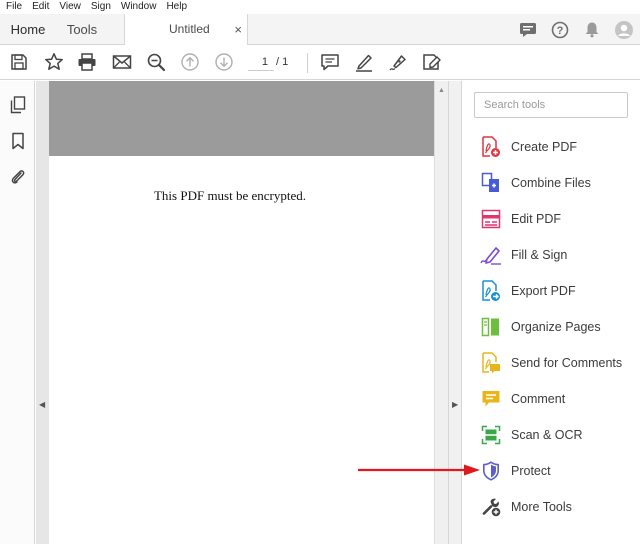 This screenshot has width=640, height=544. I want to click on help-icon: ?, so click(560, 29).